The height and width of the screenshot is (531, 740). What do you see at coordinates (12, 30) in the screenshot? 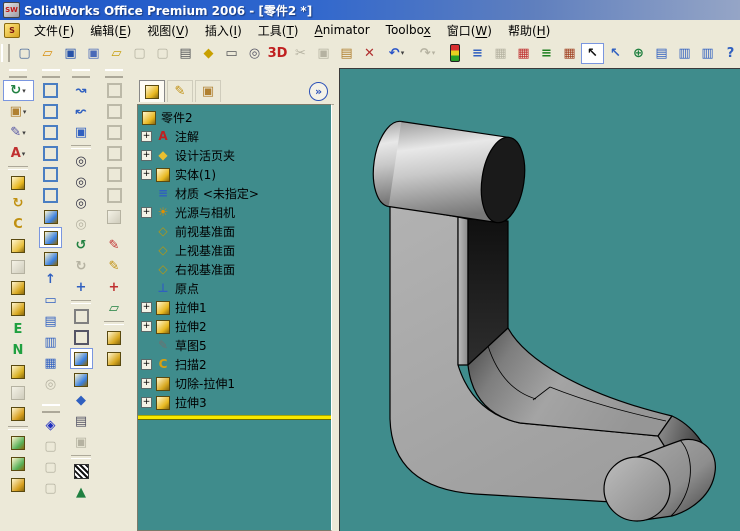
I see `document-system-icon: S` at bounding box center [12, 30].